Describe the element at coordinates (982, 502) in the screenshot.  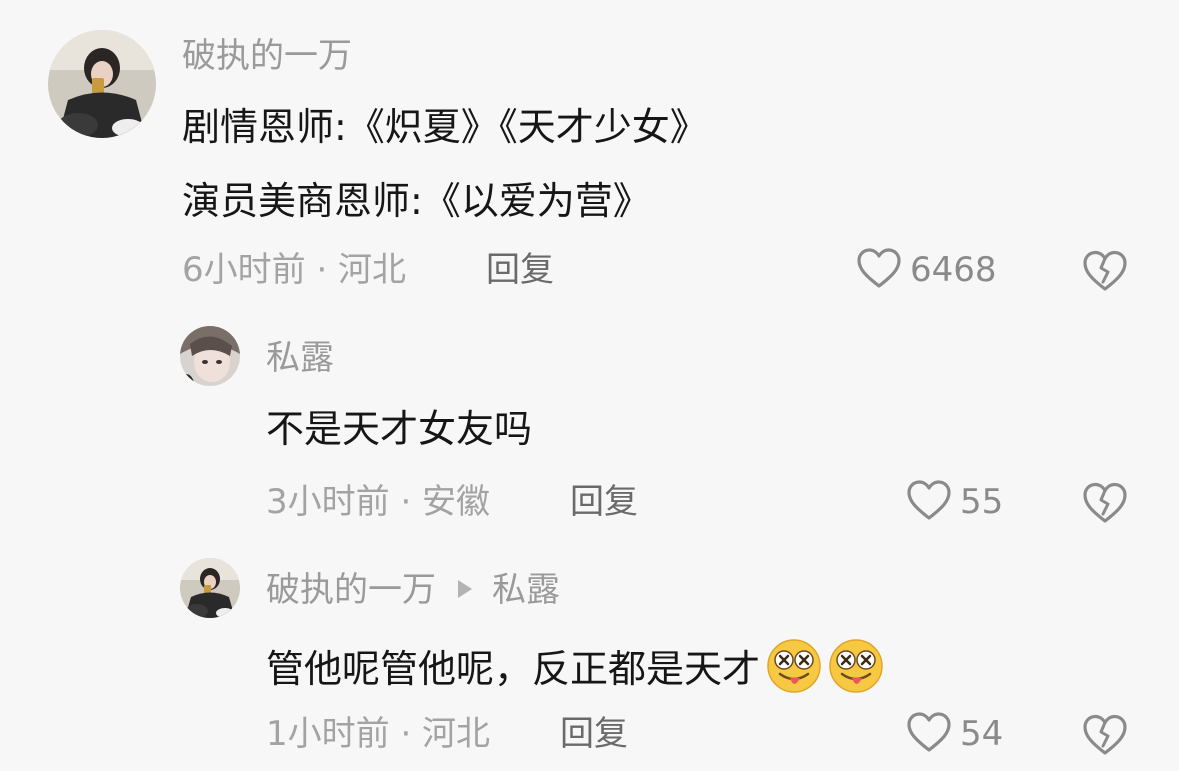
I see `like-count: 55` at that location.